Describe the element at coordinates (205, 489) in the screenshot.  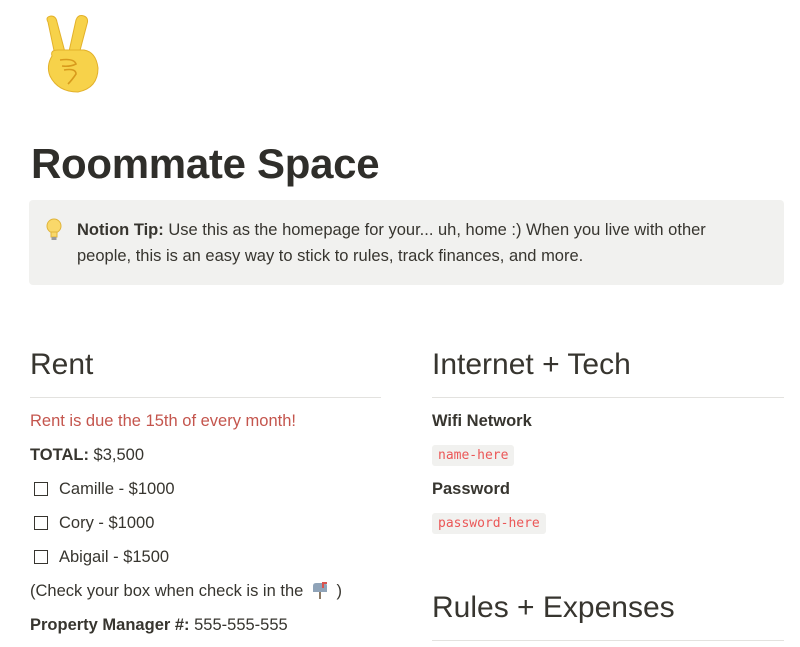
I see `todo-item: Camille - $1000` at that location.